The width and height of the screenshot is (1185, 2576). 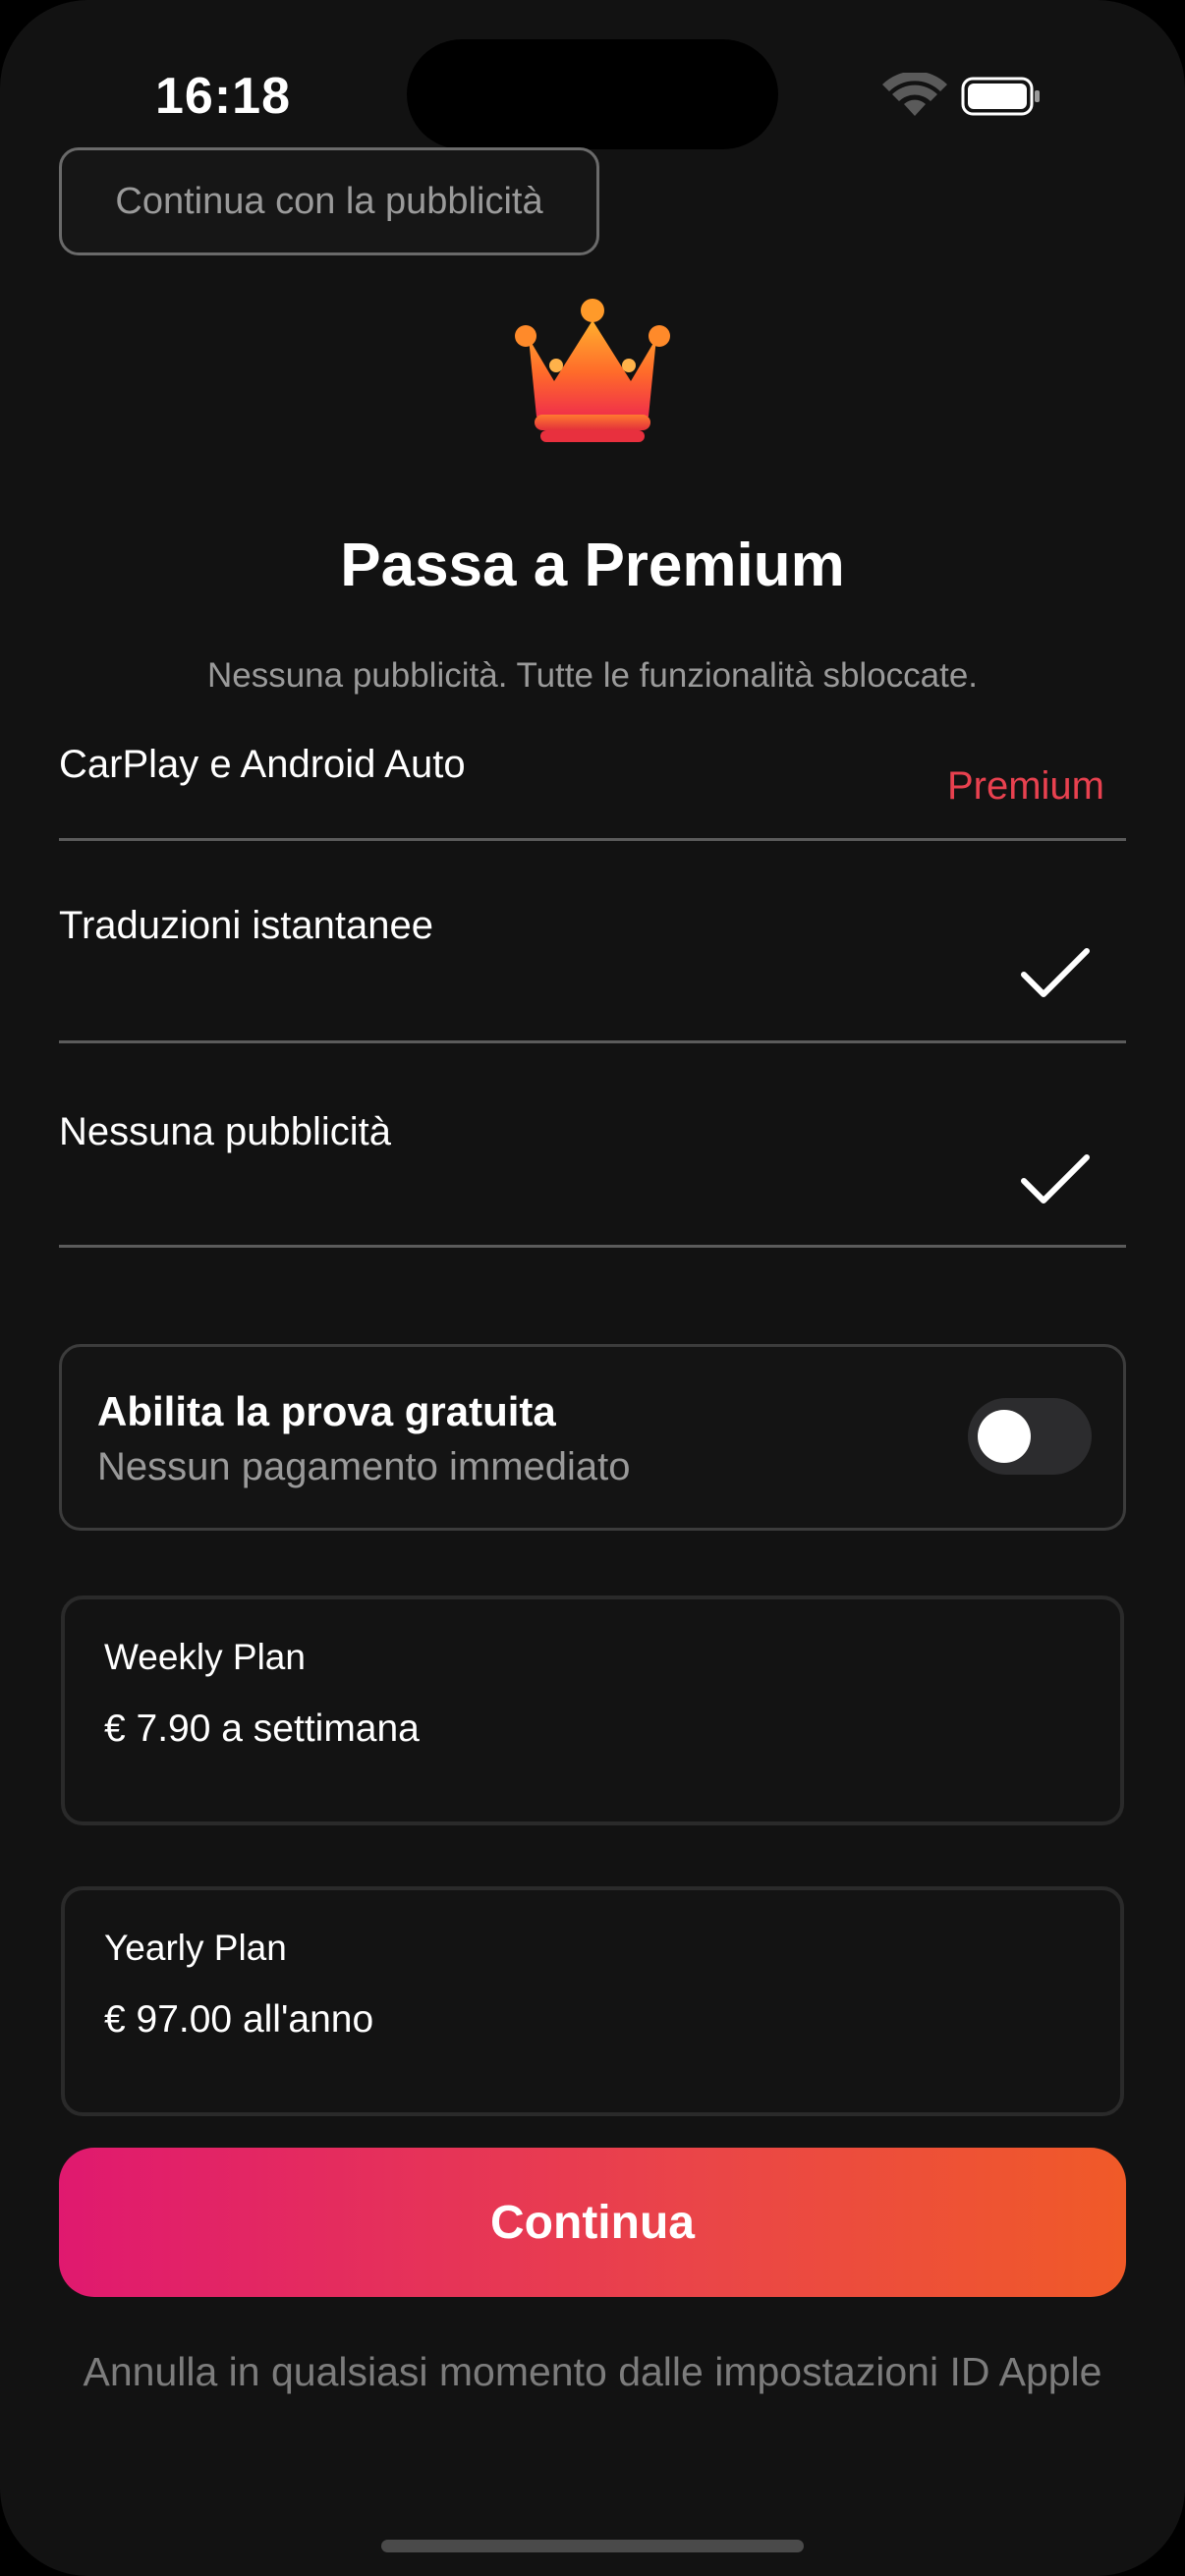 I want to click on feature-row-no-ads: Nessuna pubblicità, so click(x=592, y=1145).